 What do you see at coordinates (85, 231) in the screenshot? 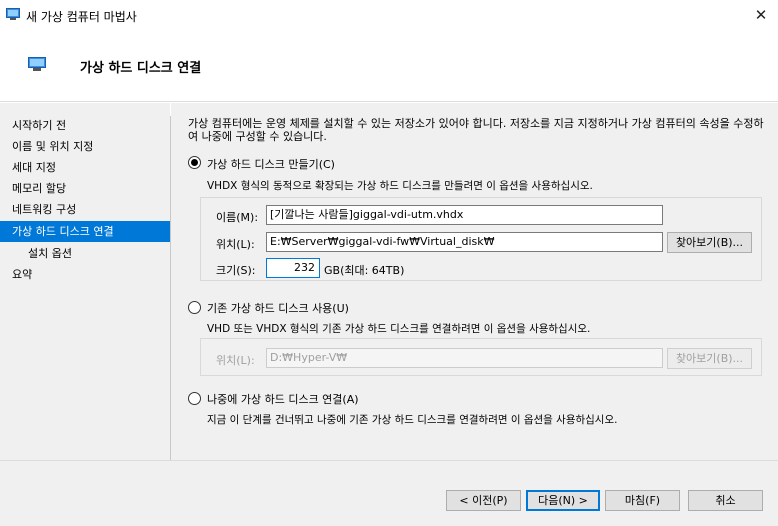
I see `nav-item-connect-vhd: 가상 하드 디스크 연결` at bounding box center [85, 231].